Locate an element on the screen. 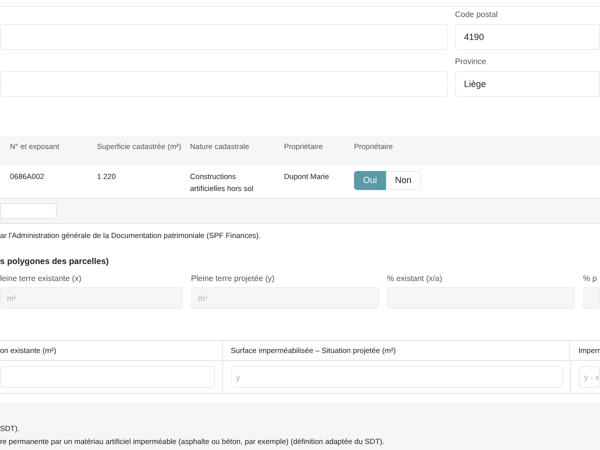 Image resolution: width=600 pixels, height=450 pixels. field-label: Pleine terre projetée (y) is located at coordinates (233, 279).